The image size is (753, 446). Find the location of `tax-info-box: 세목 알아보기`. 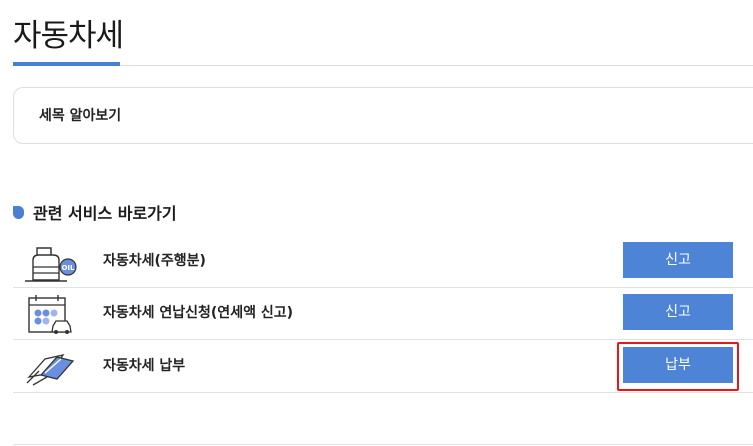

tax-info-box: 세목 알아보기 is located at coordinates (383, 115).